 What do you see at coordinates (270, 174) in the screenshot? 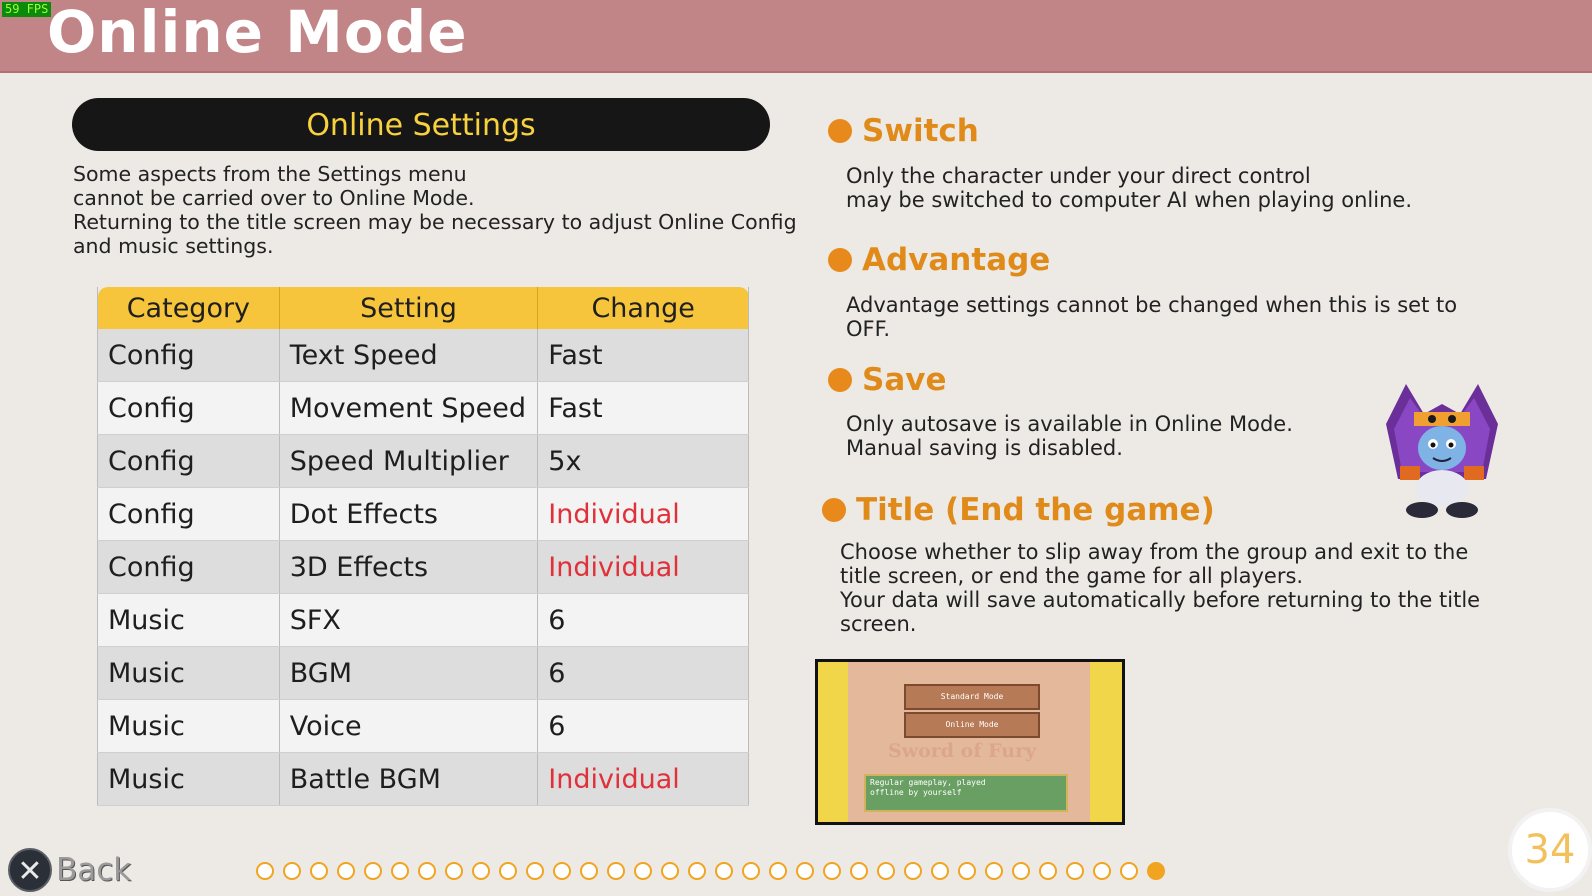
I see `intro-line: Some aspects from the Settings menu` at bounding box center [270, 174].